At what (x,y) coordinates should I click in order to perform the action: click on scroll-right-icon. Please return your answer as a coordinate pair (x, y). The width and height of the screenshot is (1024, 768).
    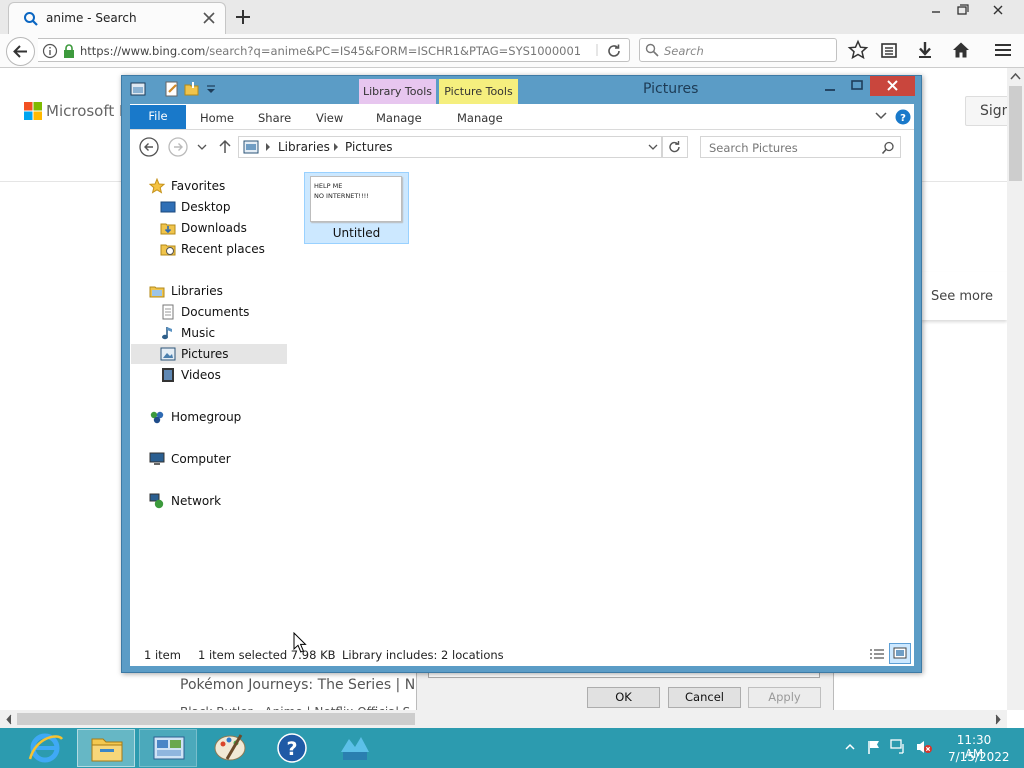
    Looking at the image, I should click on (998, 719).